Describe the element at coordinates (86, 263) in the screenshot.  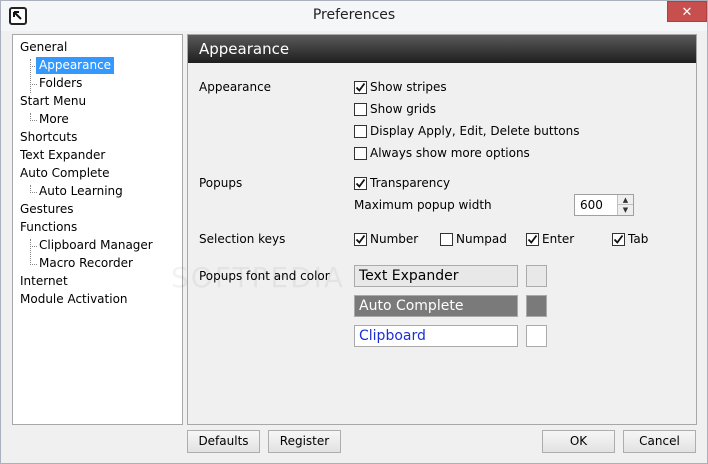
I see `sidebar-item-macro-recorder: Macro Recorder` at that location.